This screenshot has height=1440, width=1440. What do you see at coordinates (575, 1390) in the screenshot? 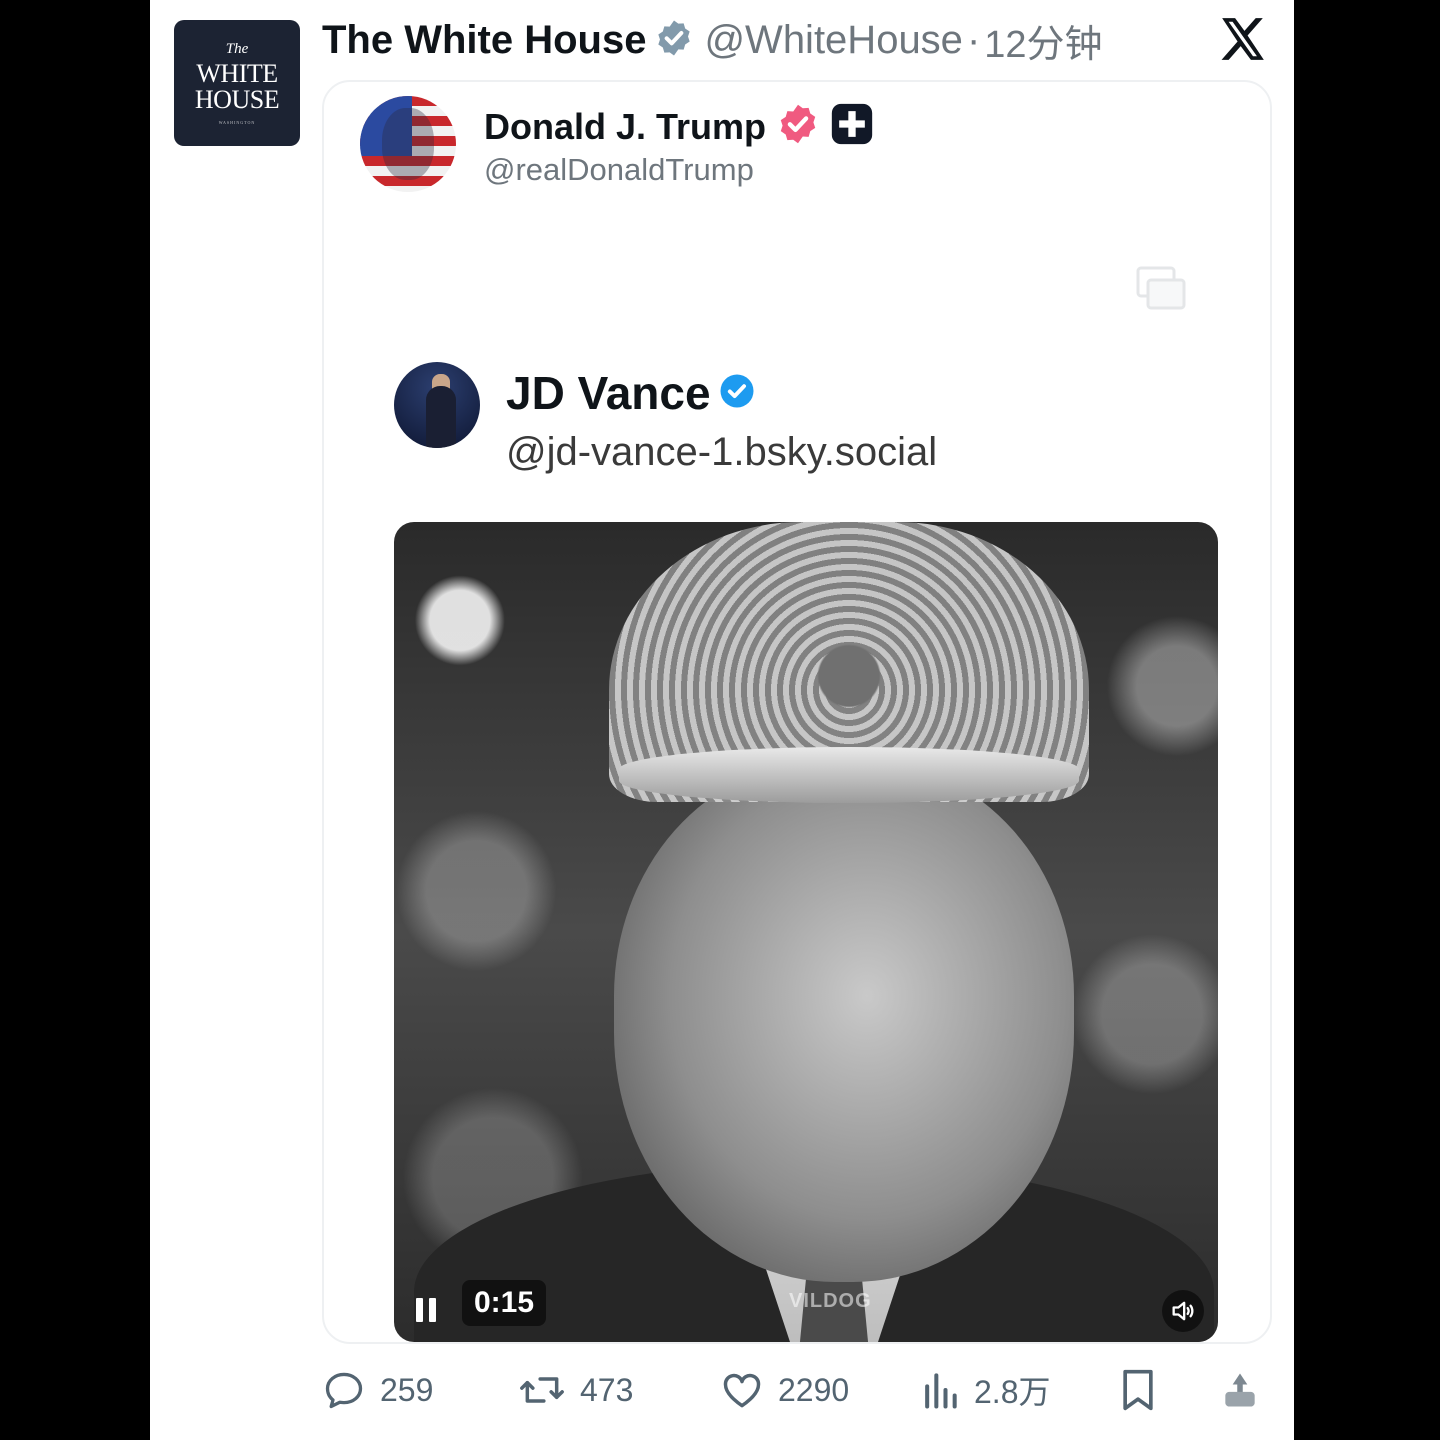
I see `repost-button: 473` at bounding box center [575, 1390].